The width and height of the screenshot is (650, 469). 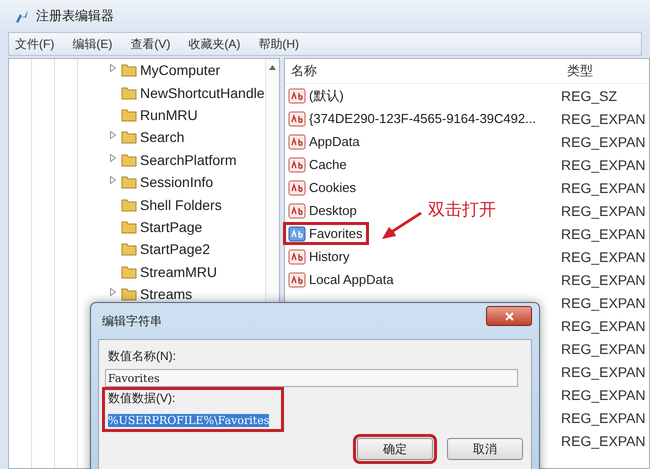 What do you see at coordinates (202, 92) in the screenshot?
I see `tree-item: NewShortcutHandle` at bounding box center [202, 92].